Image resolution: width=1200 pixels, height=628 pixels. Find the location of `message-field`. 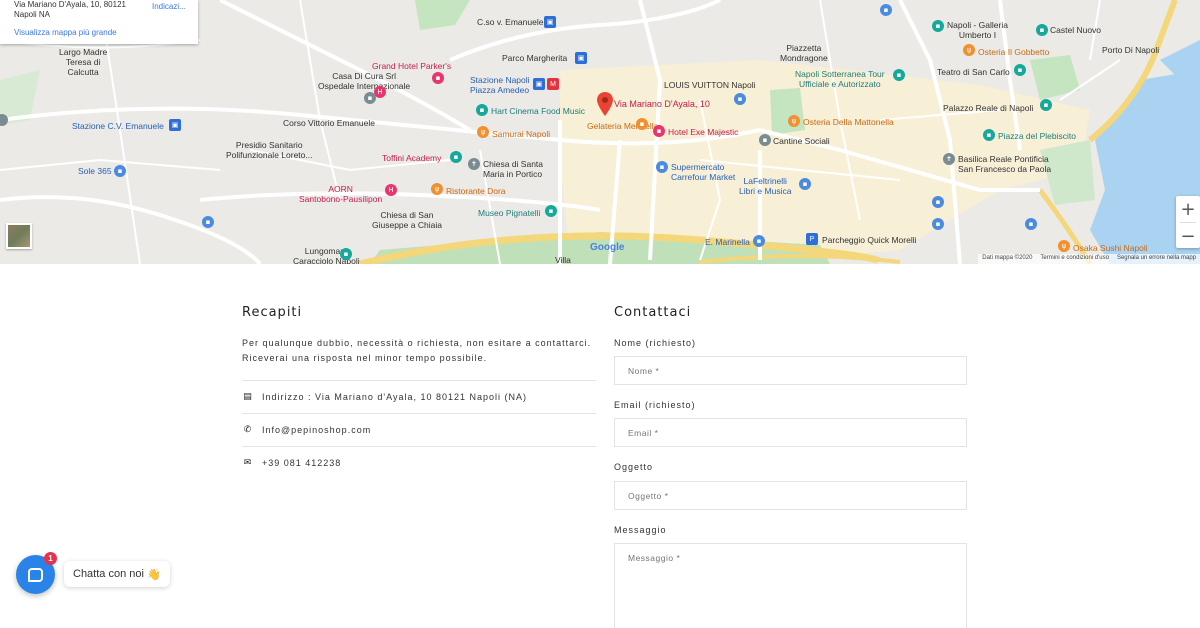

message-field is located at coordinates (790, 585).